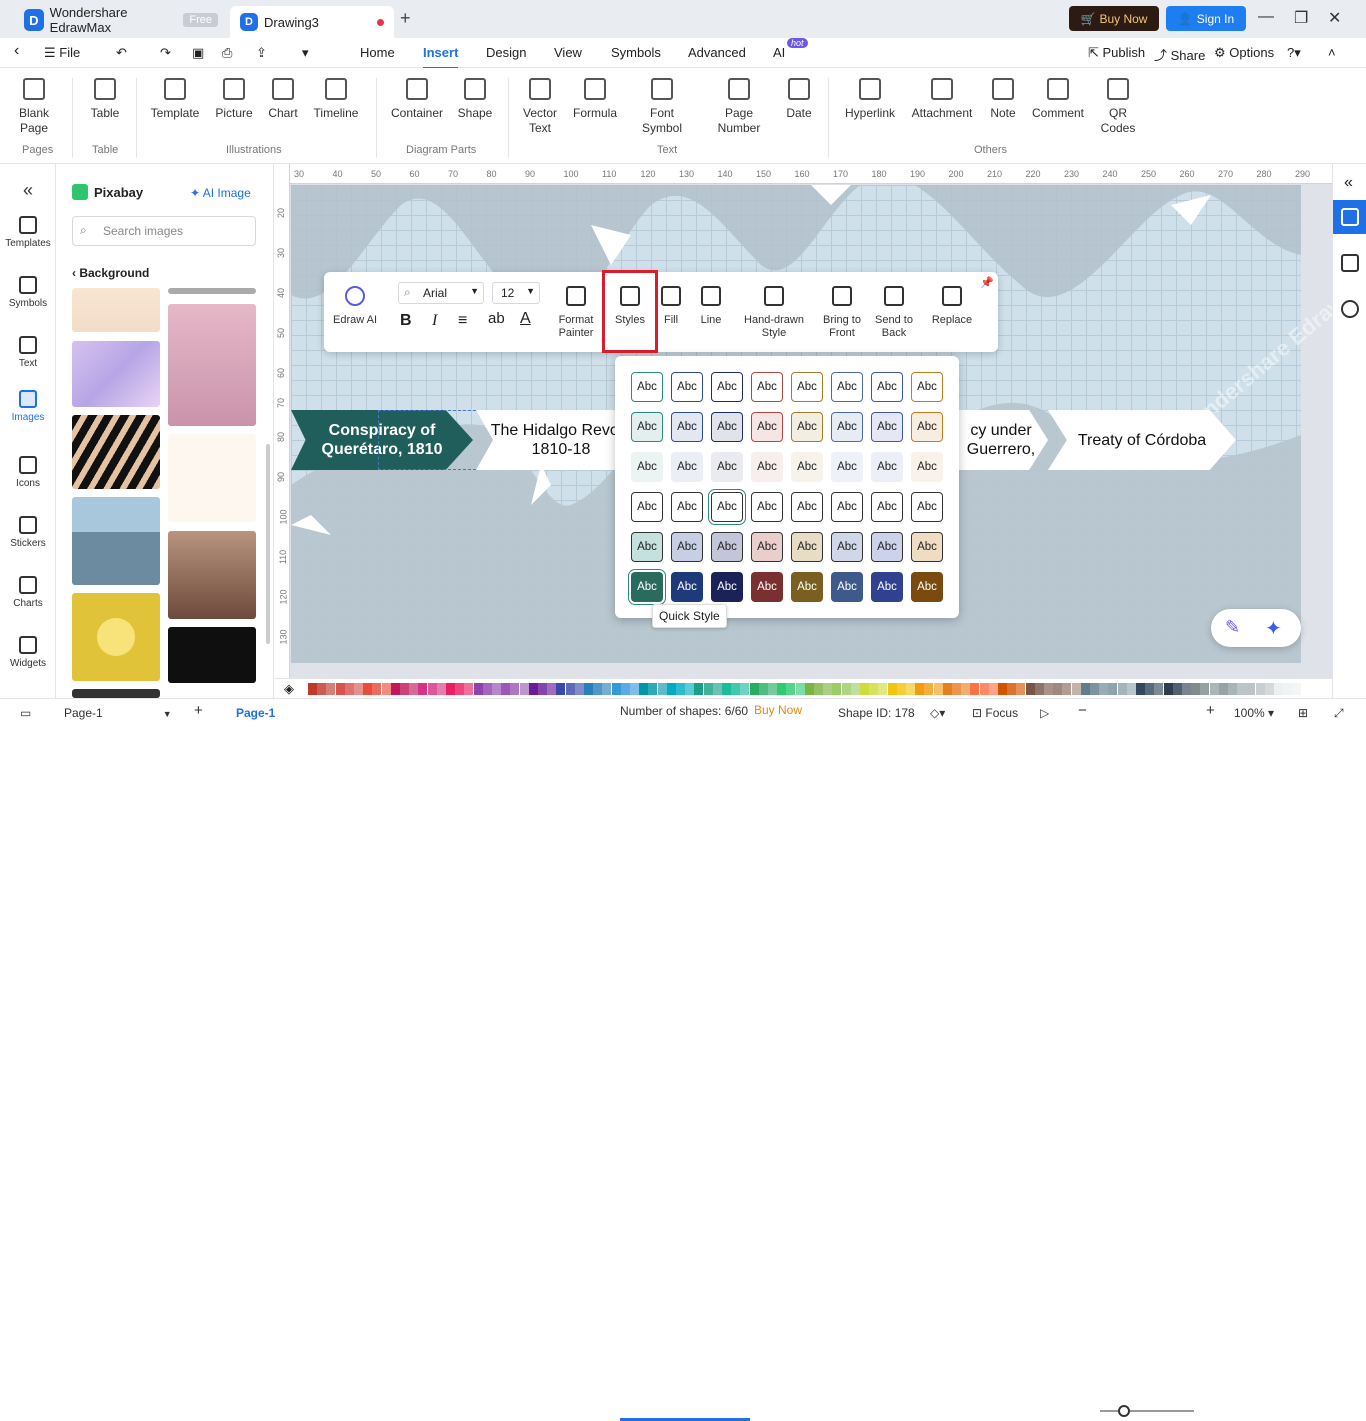 Image resolution: width=1366 pixels, height=1421 pixels. What do you see at coordinates (220, 193) in the screenshot?
I see `ai-image-button: ✦ AI Image` at bounding box center [220, 193].